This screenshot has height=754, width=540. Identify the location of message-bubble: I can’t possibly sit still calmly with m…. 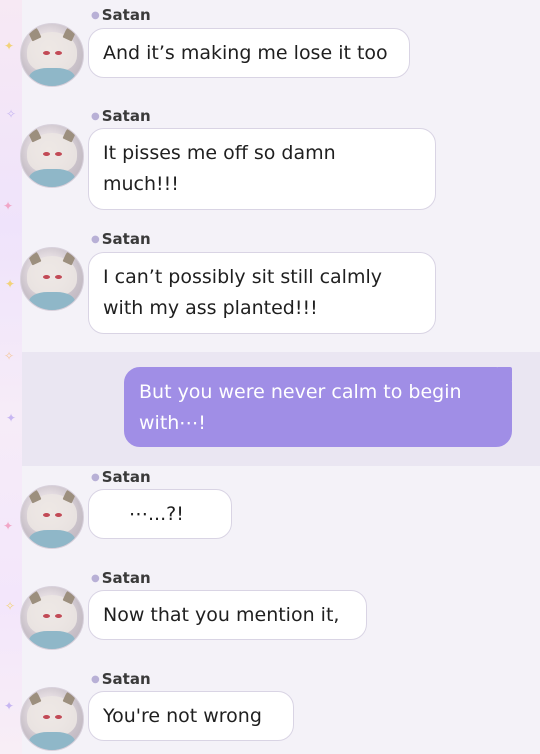
(262, 293).